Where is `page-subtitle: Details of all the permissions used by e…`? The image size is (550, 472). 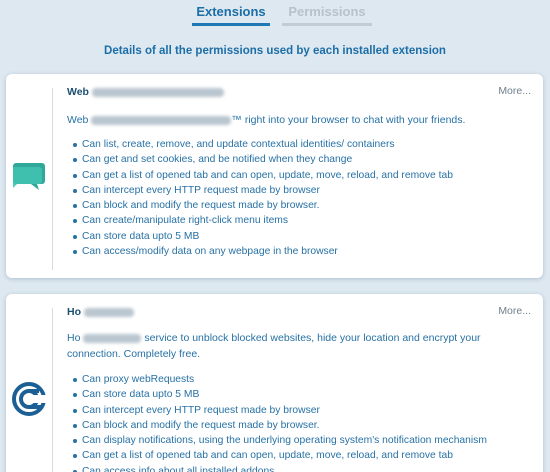
page-subtitle: Details of all the permissions used by e… is located at coordinates (275, 51).